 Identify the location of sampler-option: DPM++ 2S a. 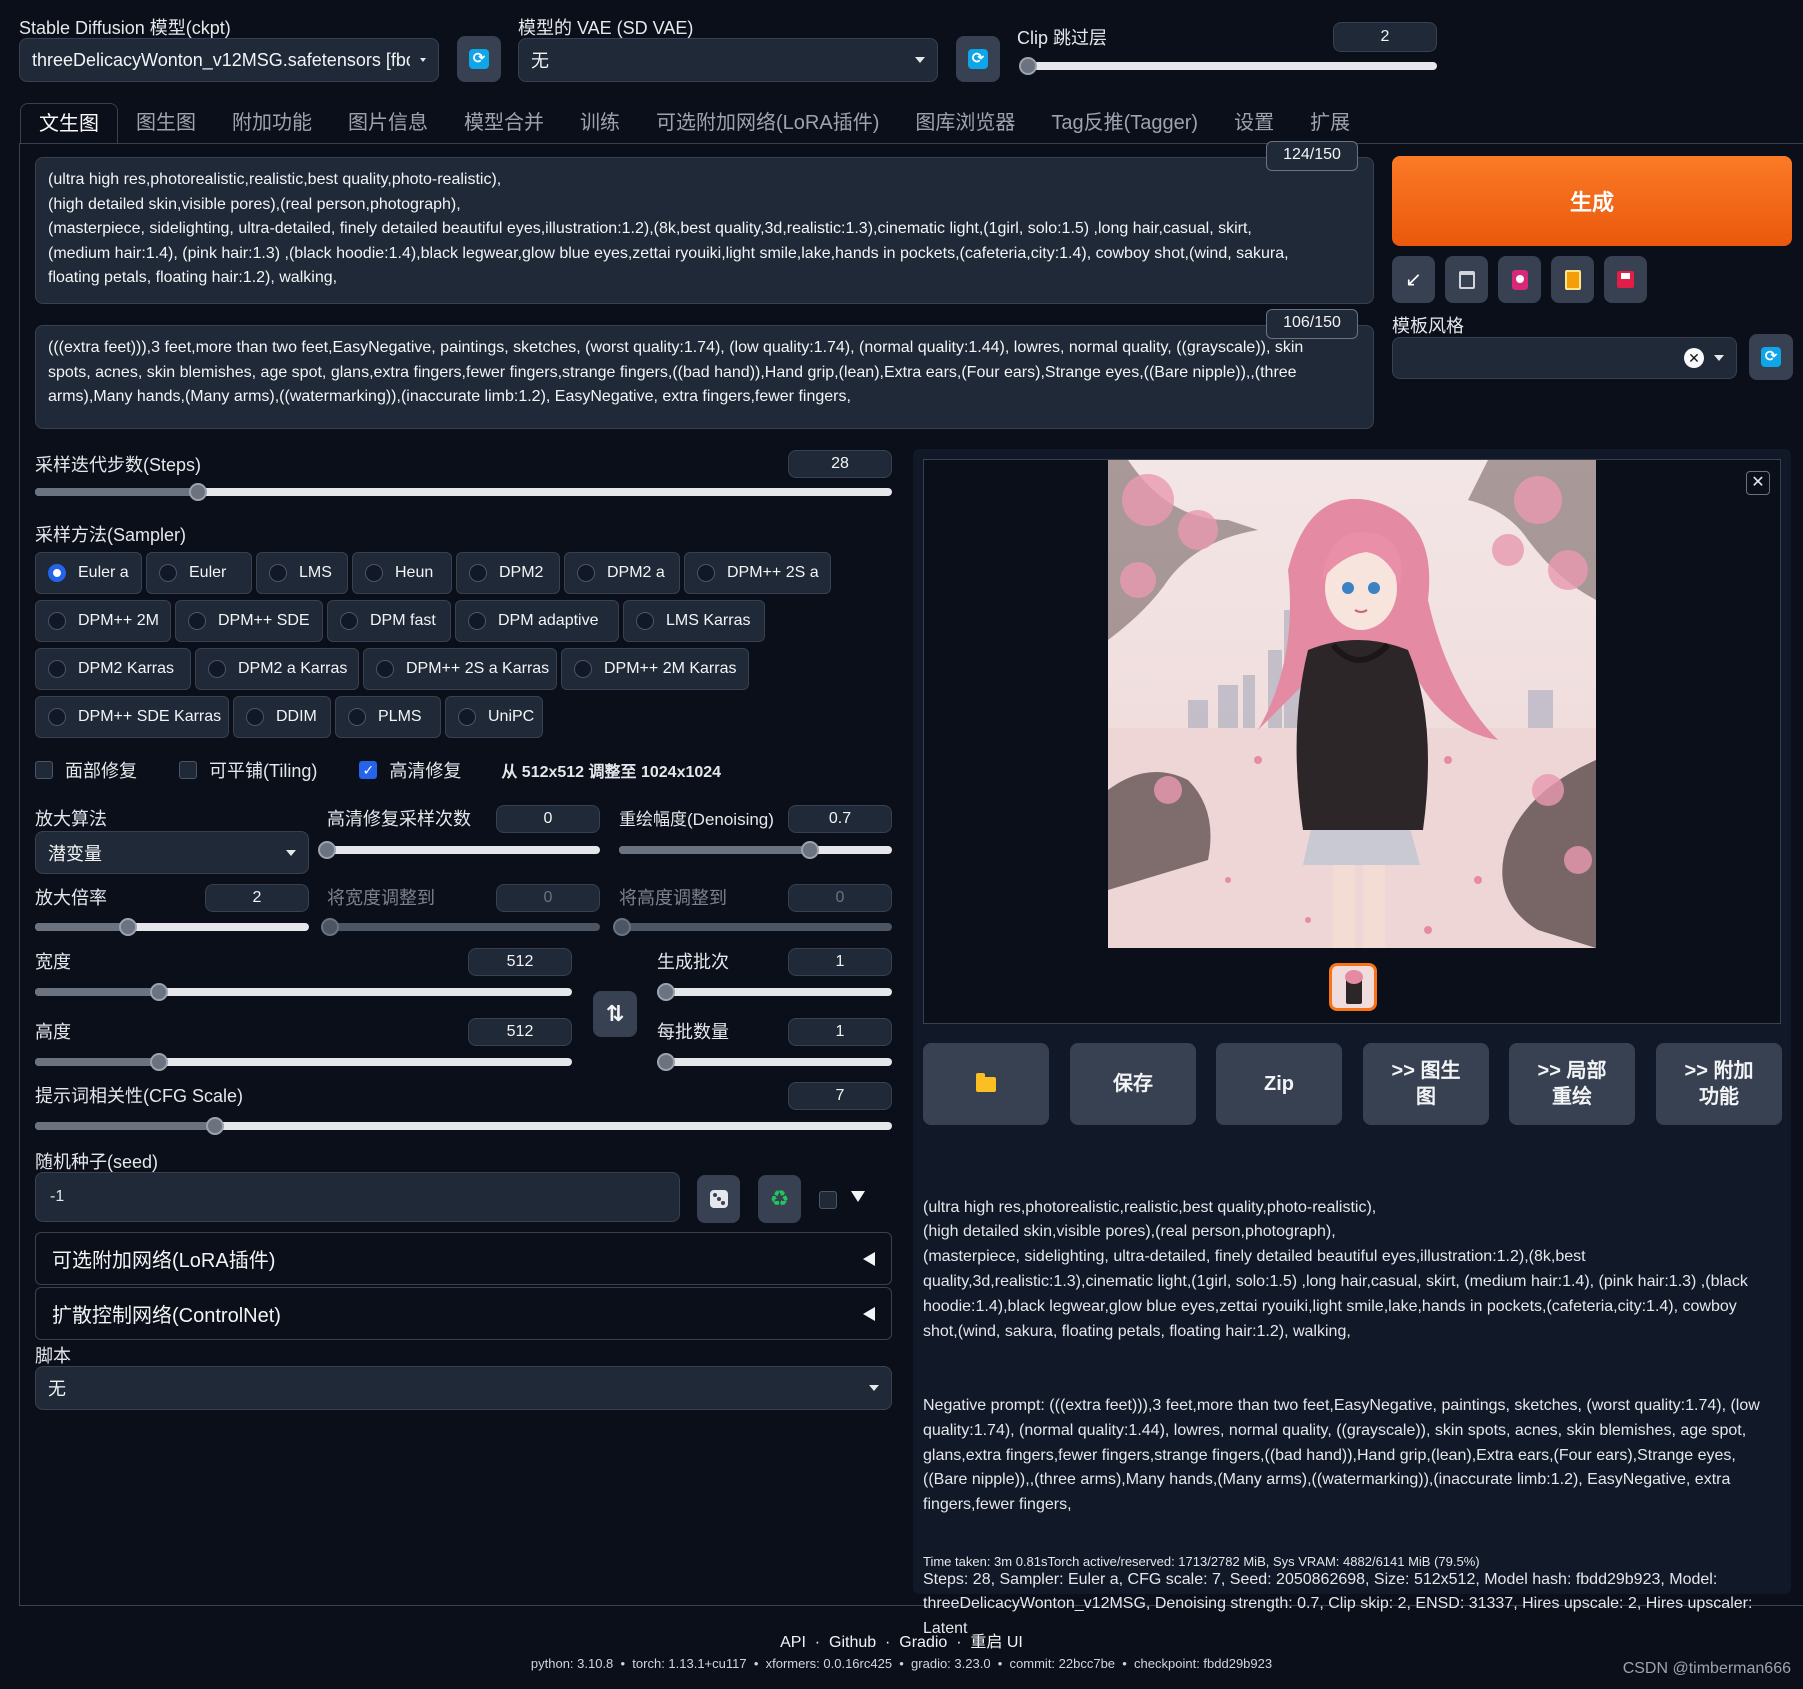
(757, 573).